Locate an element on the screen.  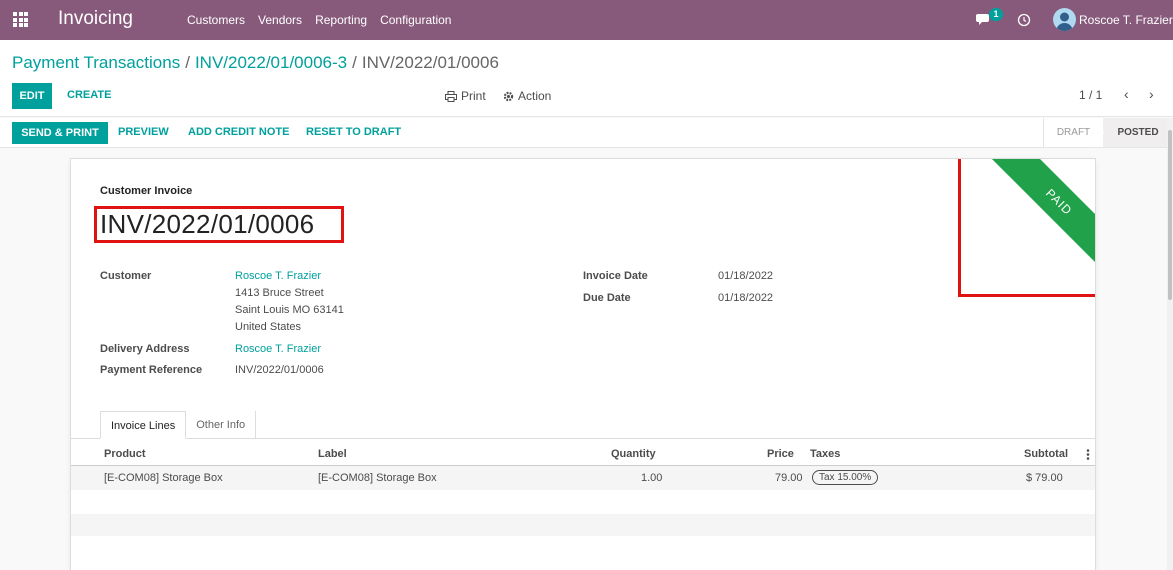
delivery-address-link: Roscoe T. Frazier is located at coordinates (278, 349).